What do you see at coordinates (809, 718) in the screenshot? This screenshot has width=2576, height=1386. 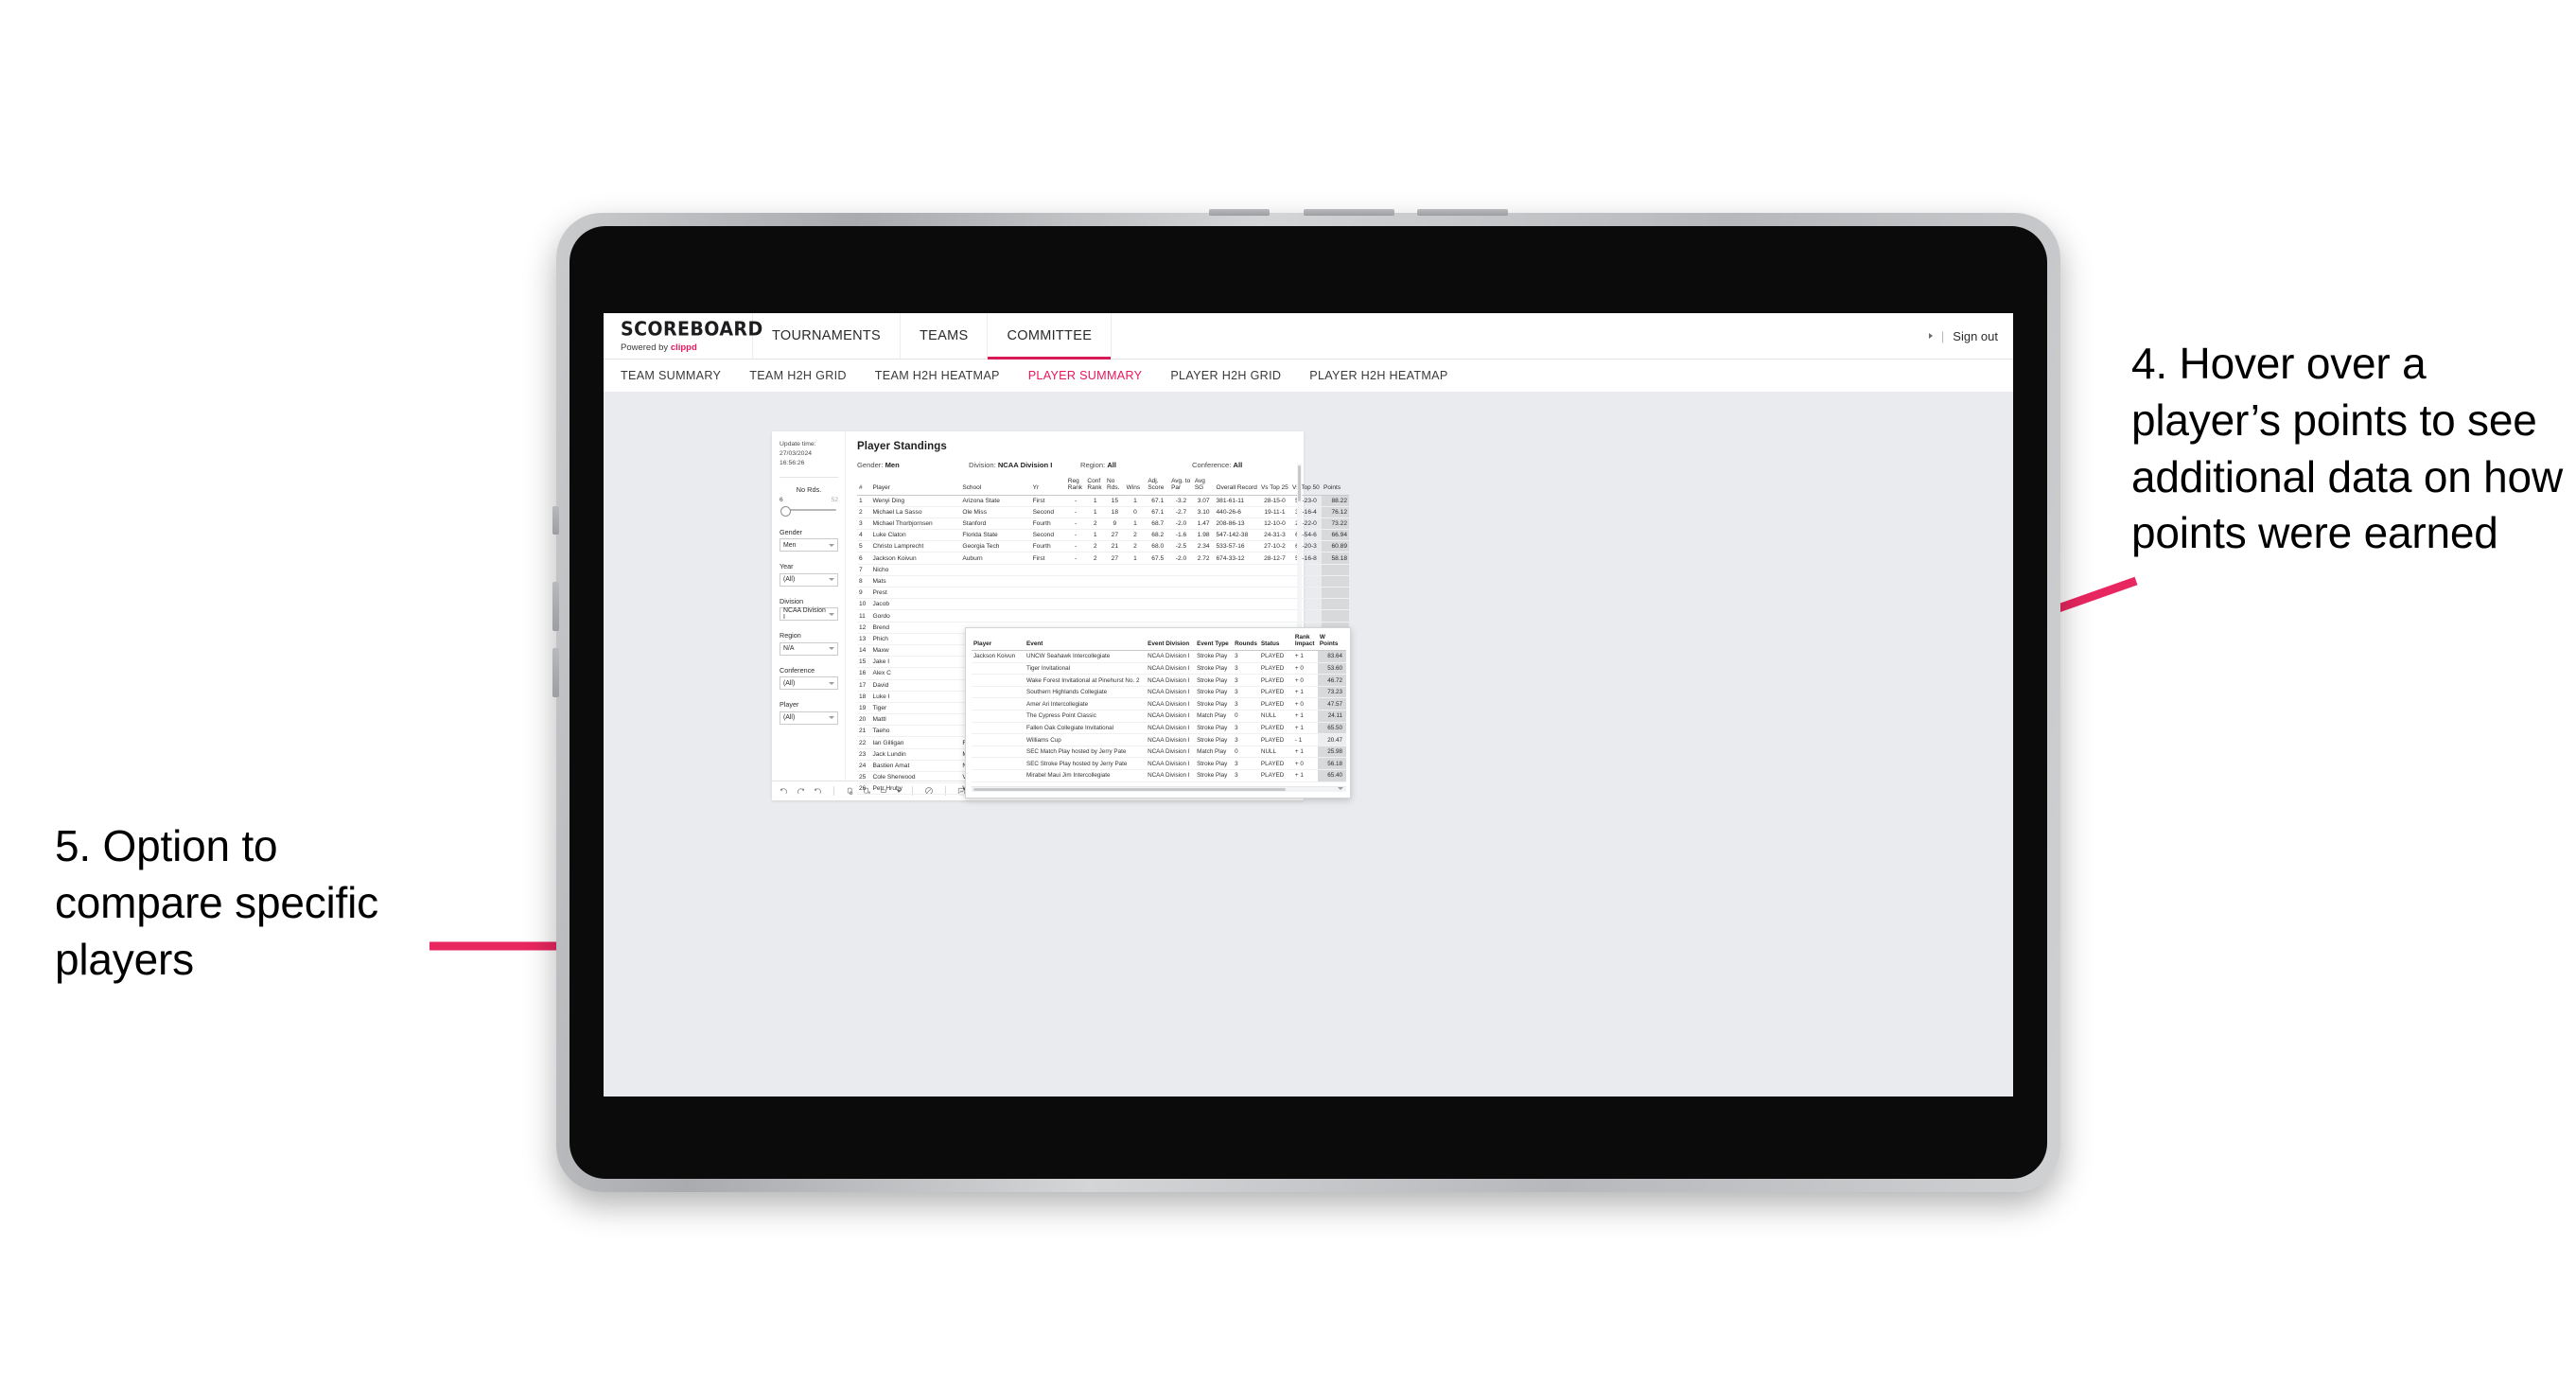 I see `filter-player-select: (All)` at bounding box center [809, 718].